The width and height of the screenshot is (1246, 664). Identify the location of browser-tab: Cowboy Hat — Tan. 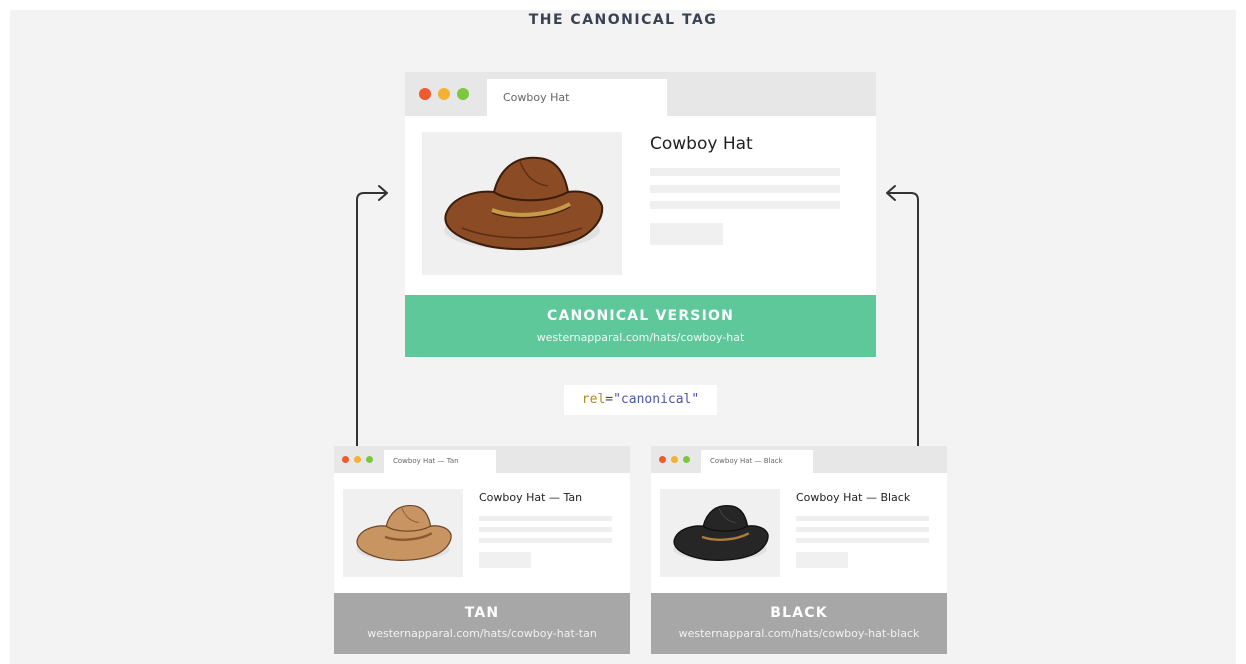
(440, 461).